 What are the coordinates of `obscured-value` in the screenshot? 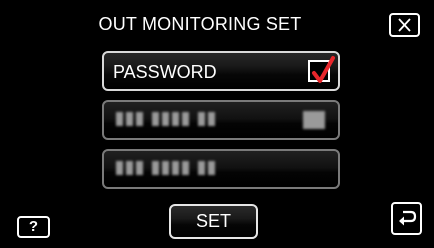 It's located at (314, 120).